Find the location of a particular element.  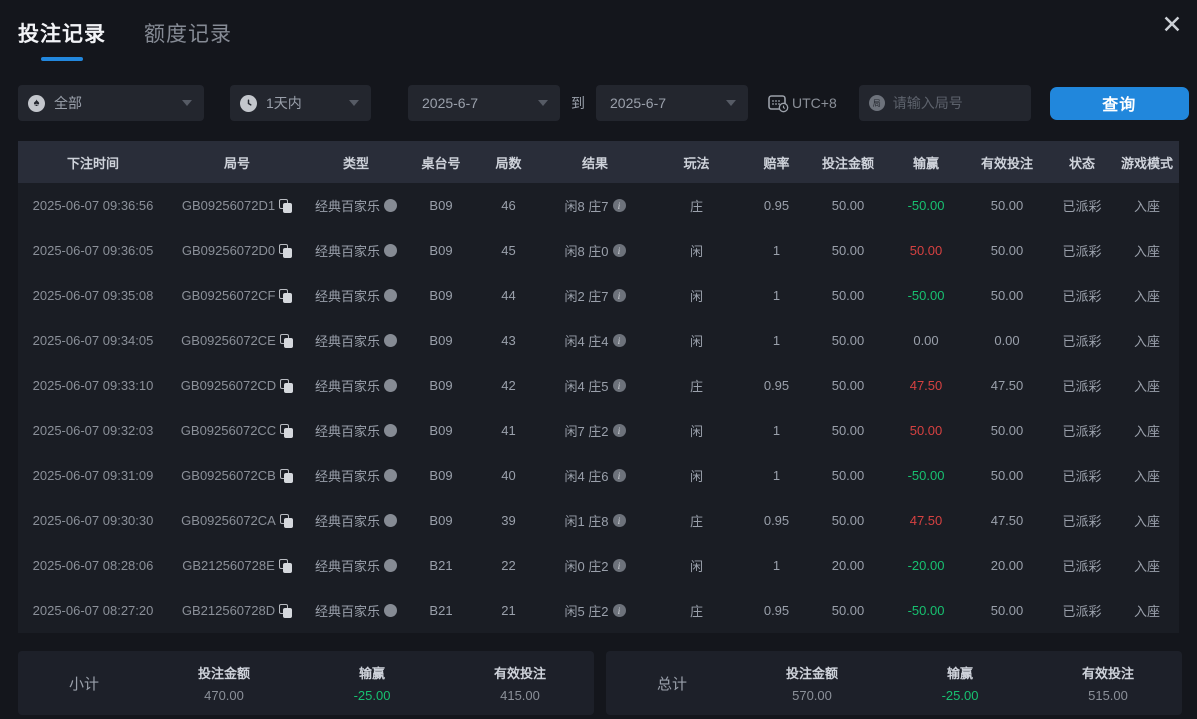

cell-round-id: GB09256072CA is located at coordinates (237, 520).